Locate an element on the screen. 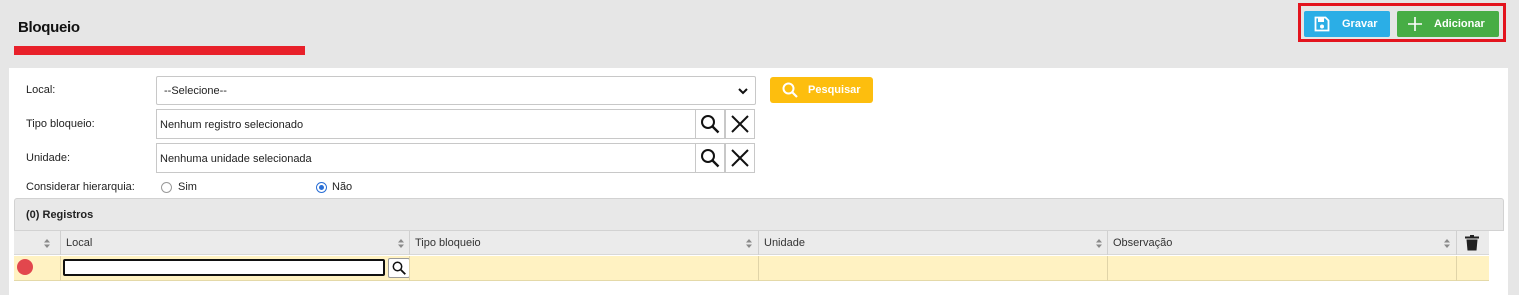 This screenshot has height=295, width=1519. row-local-search-button is located at coordinates (399, 268).